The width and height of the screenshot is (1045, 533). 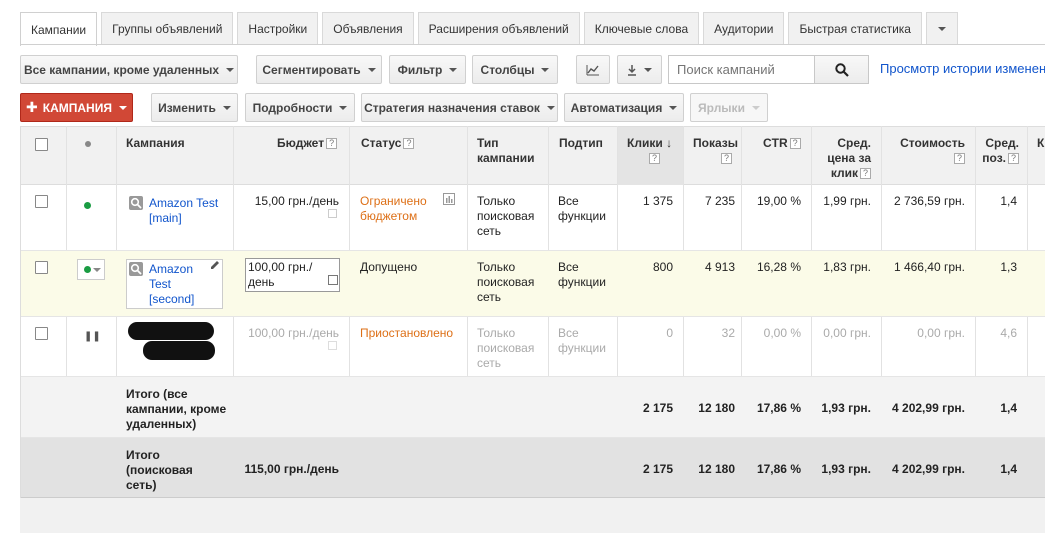 I want to click on clicks-value: 0, so click(x=669, y=333).